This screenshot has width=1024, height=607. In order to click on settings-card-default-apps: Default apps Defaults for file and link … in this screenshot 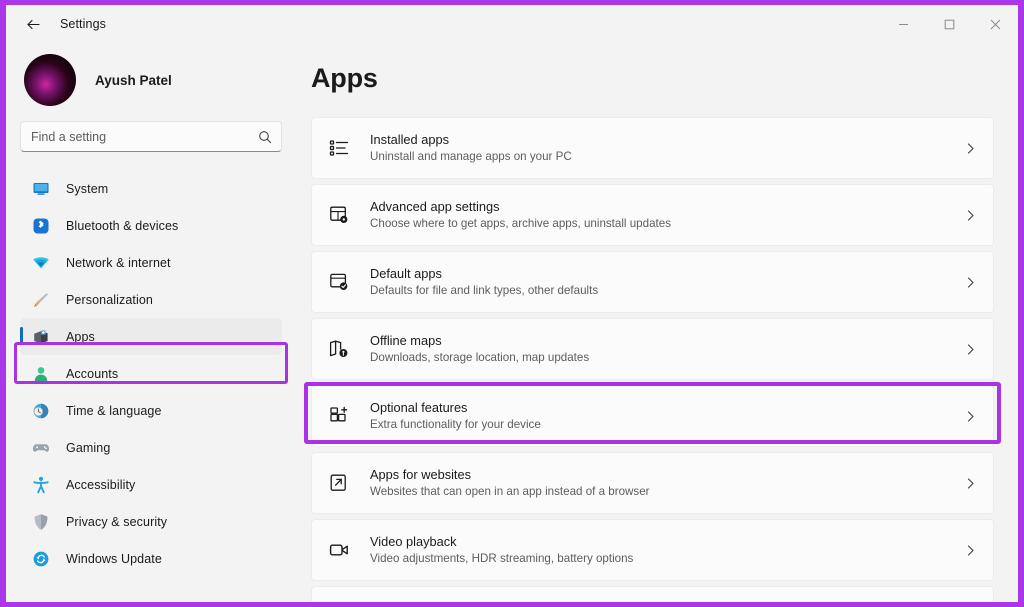, I will do `click(652, 282)`.